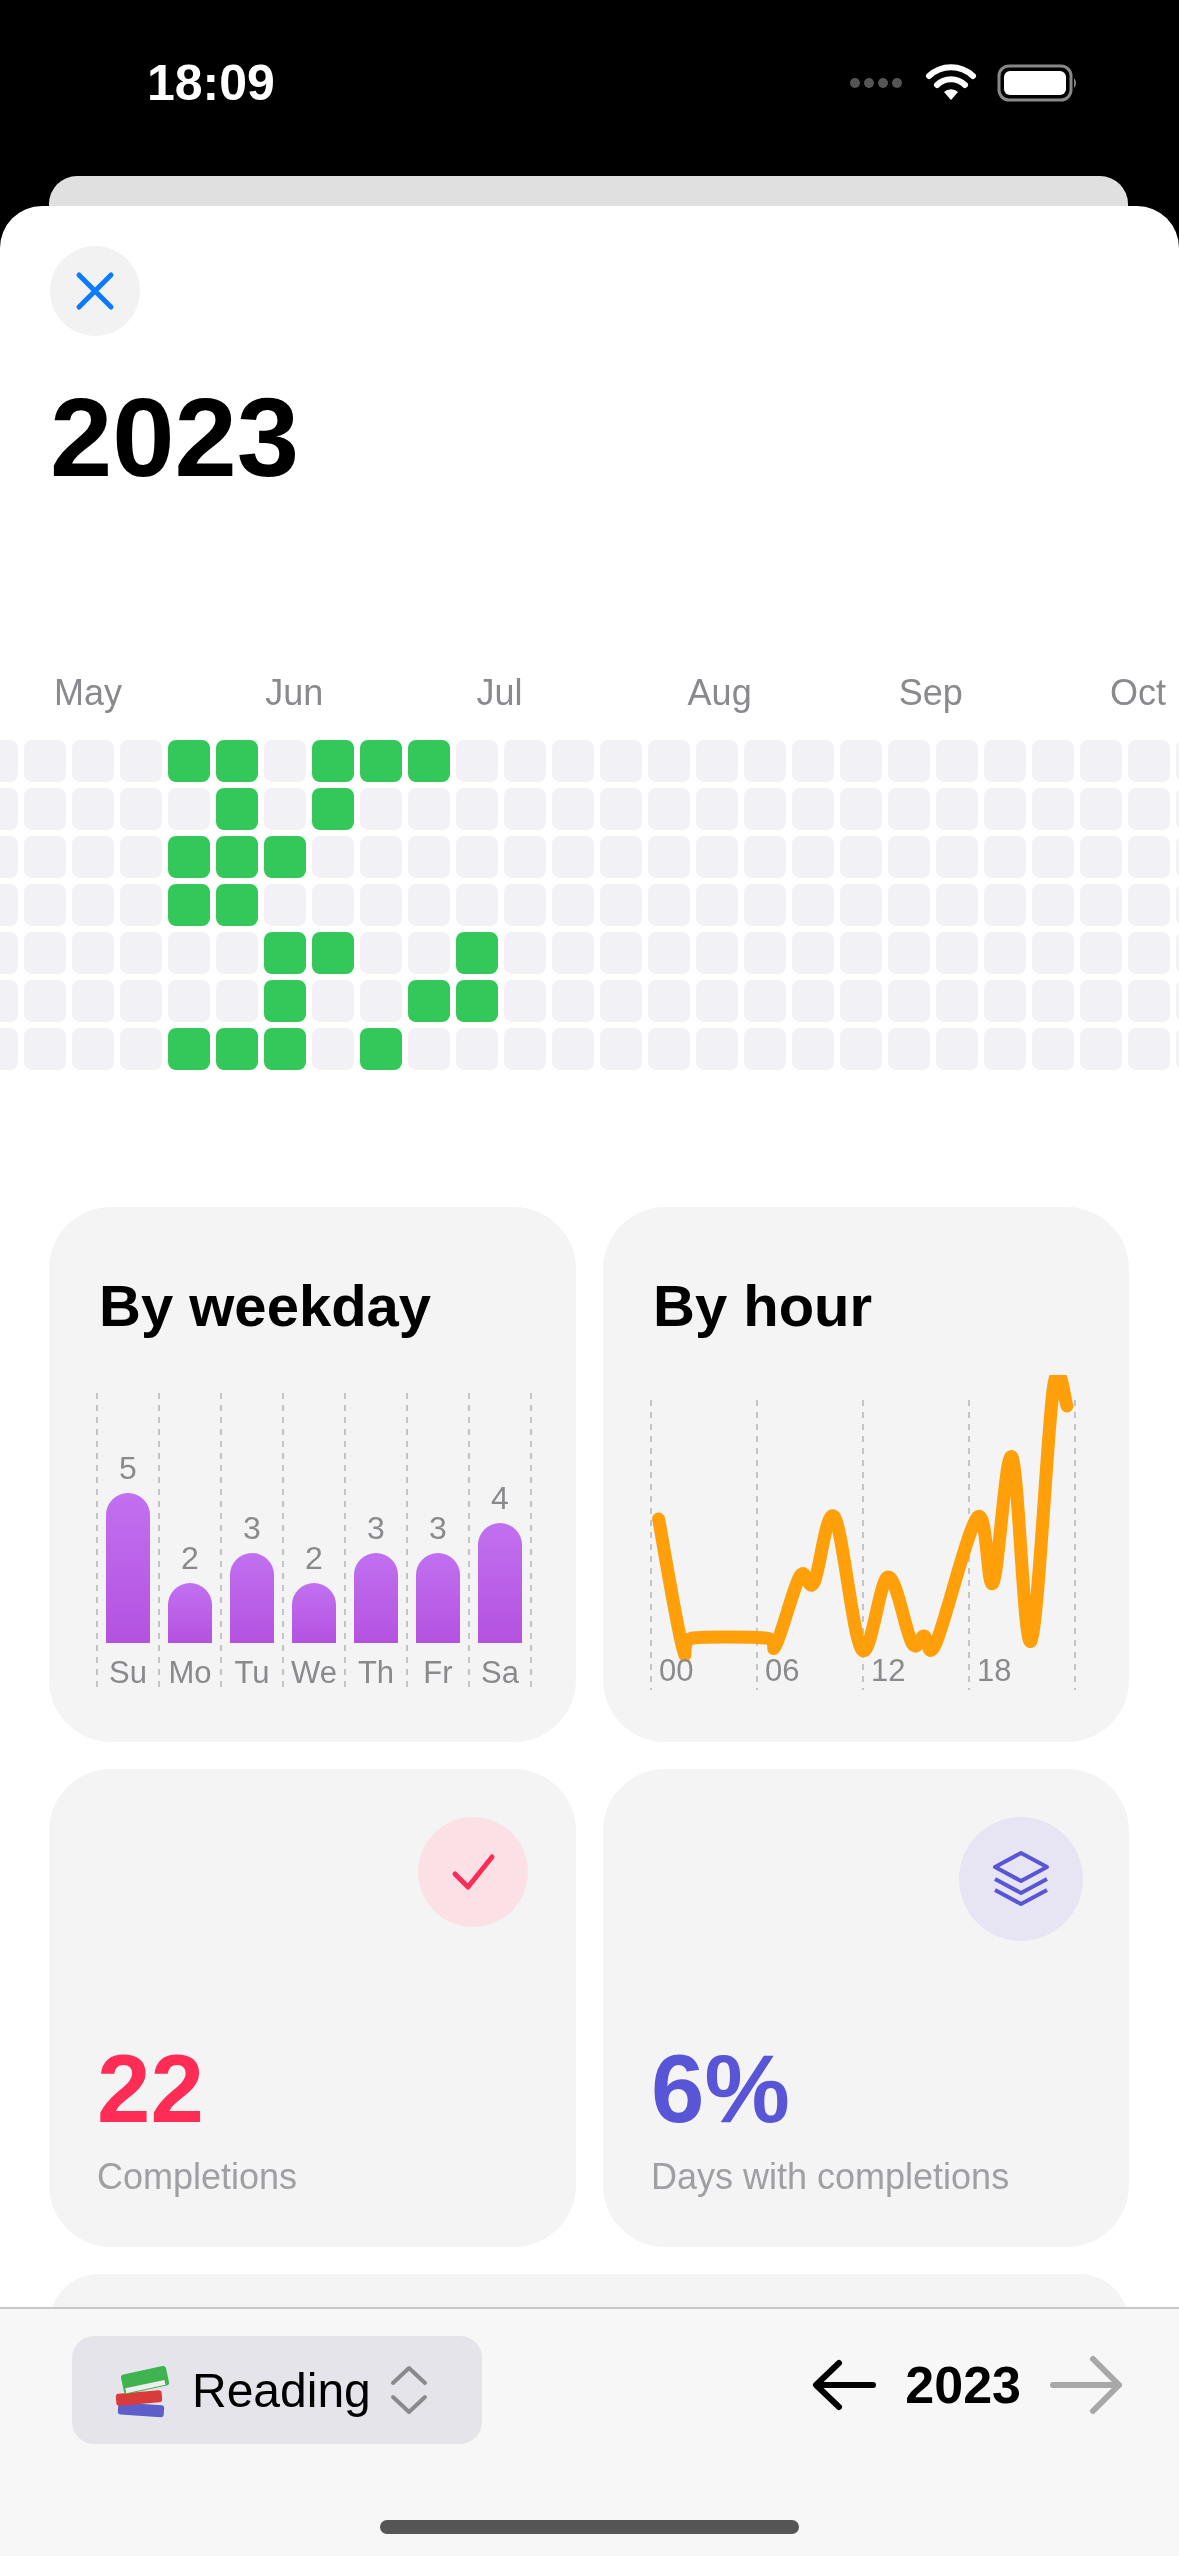 The width and height of the screenshot is (1179, 2556). Describe the element at coordinates (151, 2089) in the screenshot. I see `stat-value: 22` at that location.